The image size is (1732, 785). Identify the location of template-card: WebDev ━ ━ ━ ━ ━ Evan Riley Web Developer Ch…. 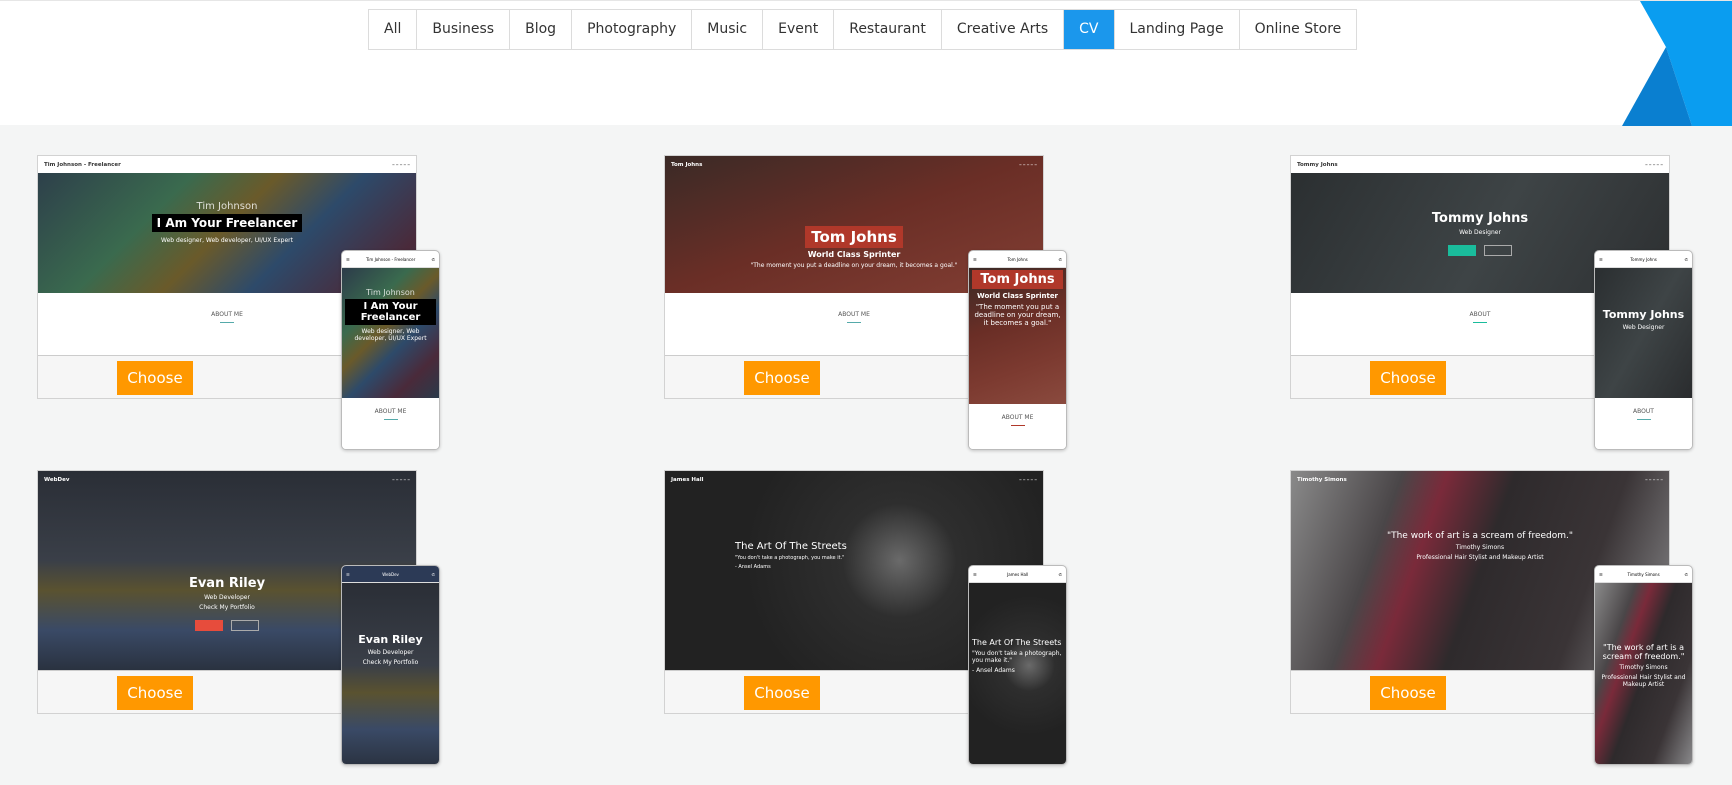
(238, 617).